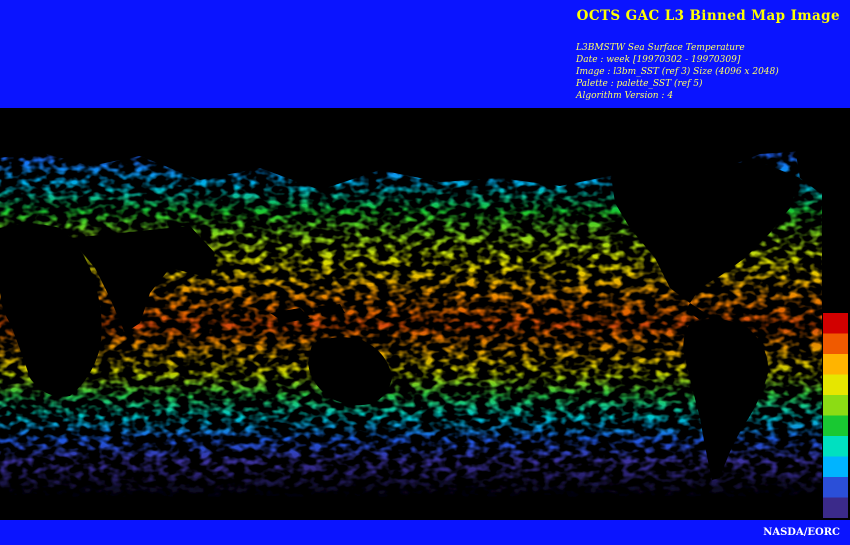 The width and height of the screenshot is (850, 545). What do you see at coordinates (639, 84) in the screenshot?
I see `meta-palette: Palette : palette_SST (ref 5)` at bounding box center [639, 84].